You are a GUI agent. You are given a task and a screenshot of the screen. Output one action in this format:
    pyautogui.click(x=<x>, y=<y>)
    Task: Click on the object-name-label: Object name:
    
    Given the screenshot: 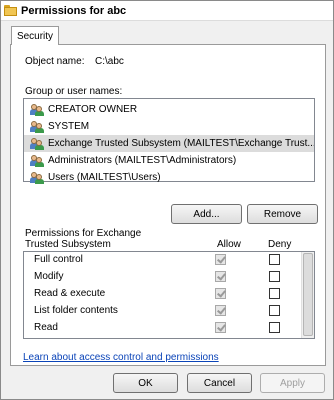 What is the action you would take?
    pyautogui.click(x=55, y=61)
    